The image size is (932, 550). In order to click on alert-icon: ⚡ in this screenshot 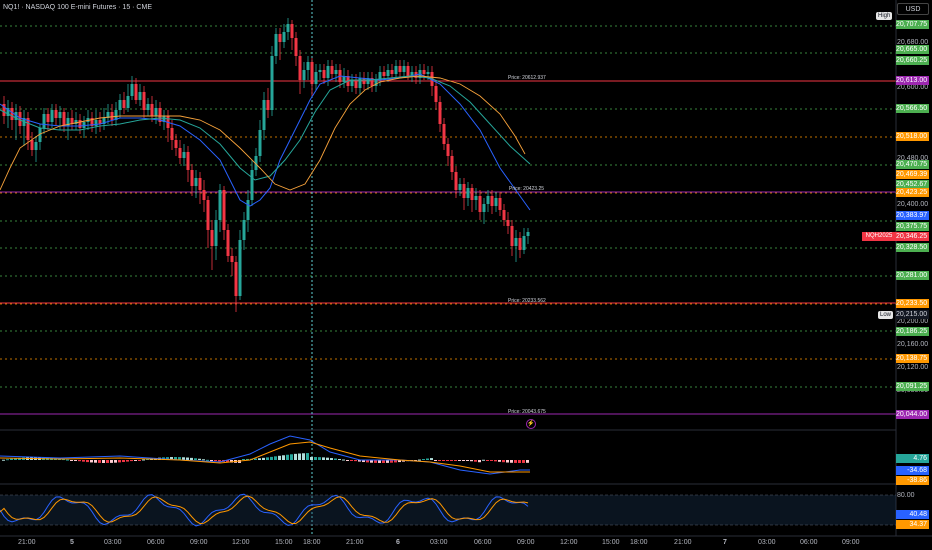, I will do `click(531, 424)`.